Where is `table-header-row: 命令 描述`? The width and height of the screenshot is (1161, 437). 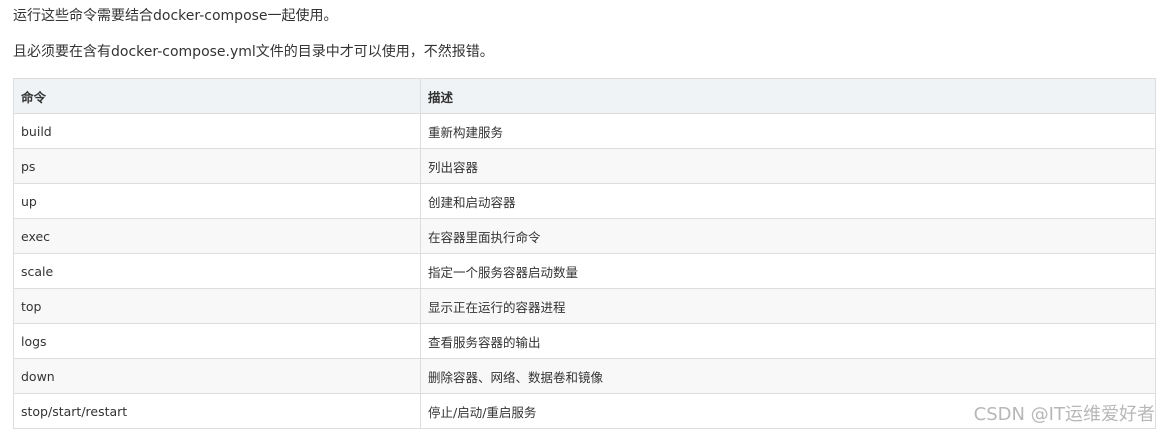 table-header-row: 命令 描述 is located at coordinates (584, 96).